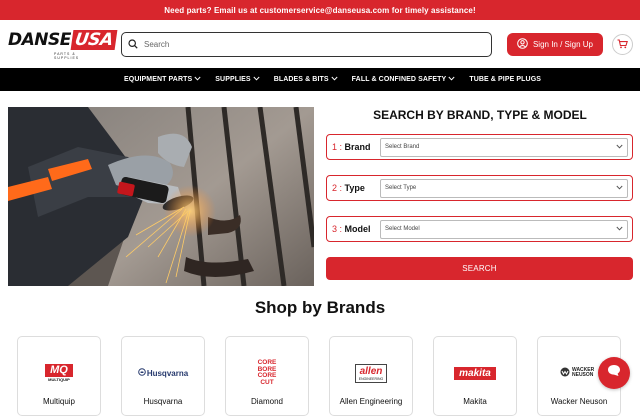  Describe the element at coordinates (320, 307) in the screenshot. I see `brands-section-title: Shop by Brands` at that location.